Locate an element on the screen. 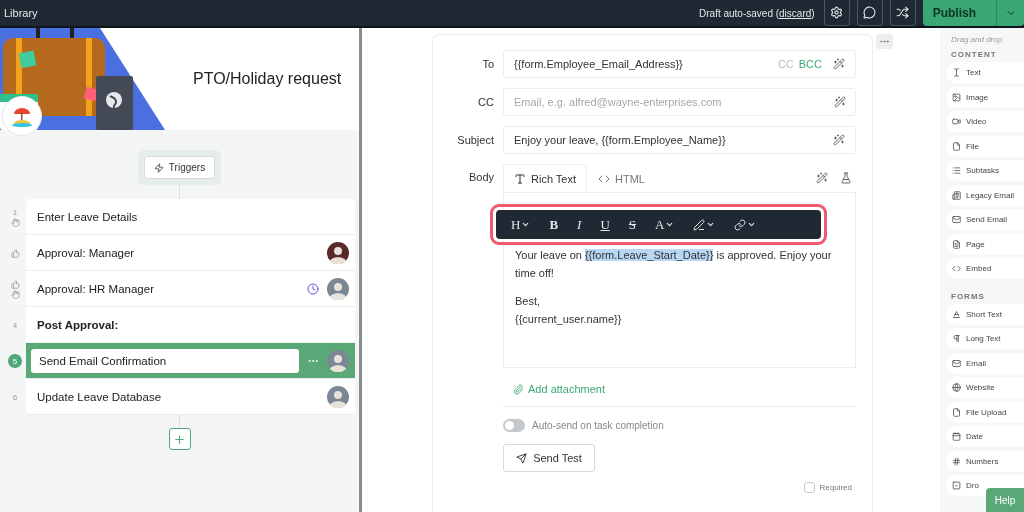 The width and height of the screenshot is (1024, 512). body-text: Best, is located at coordinates (528, 301).